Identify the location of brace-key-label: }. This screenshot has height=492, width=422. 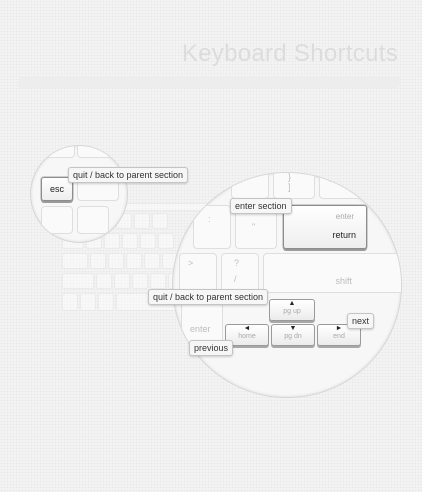
(290, 177).